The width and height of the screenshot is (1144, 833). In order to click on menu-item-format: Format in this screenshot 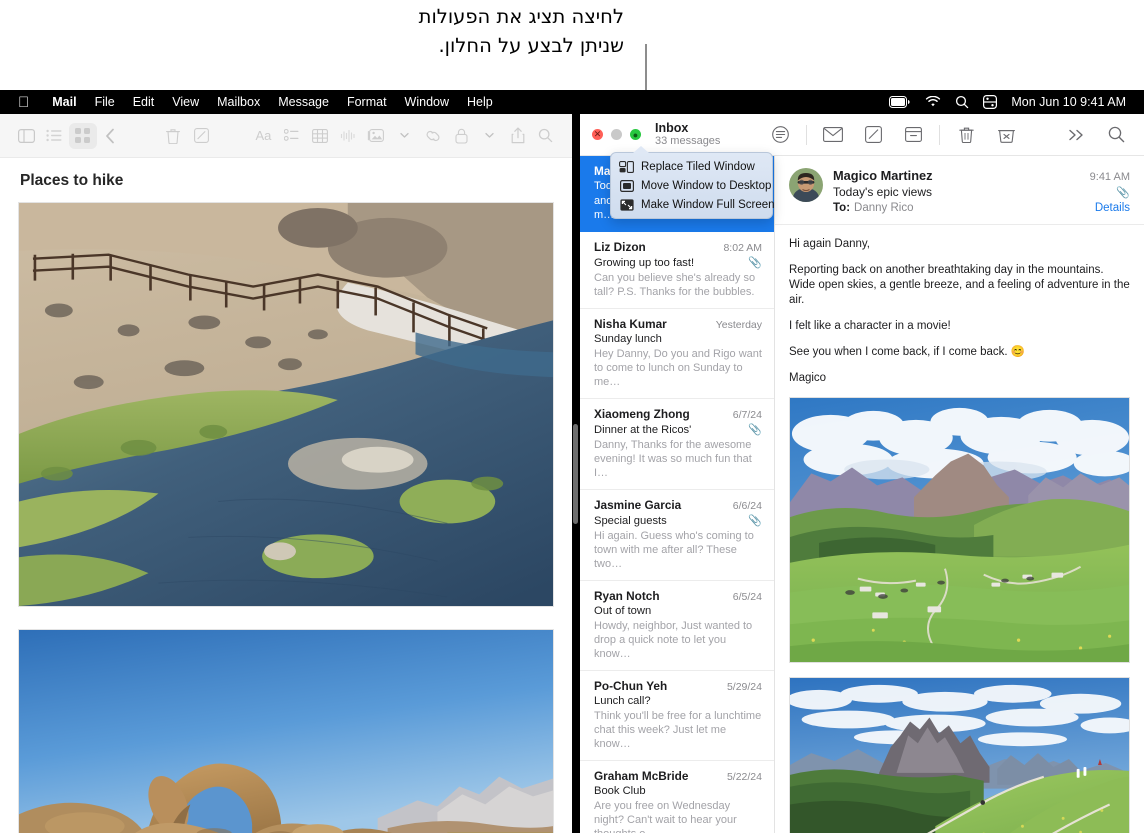, I will do `click(367, 102)`.